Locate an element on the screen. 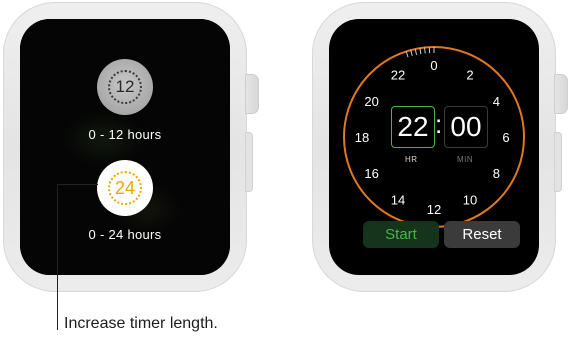  option-24-number: 24 is located at coordinates (125, 187).